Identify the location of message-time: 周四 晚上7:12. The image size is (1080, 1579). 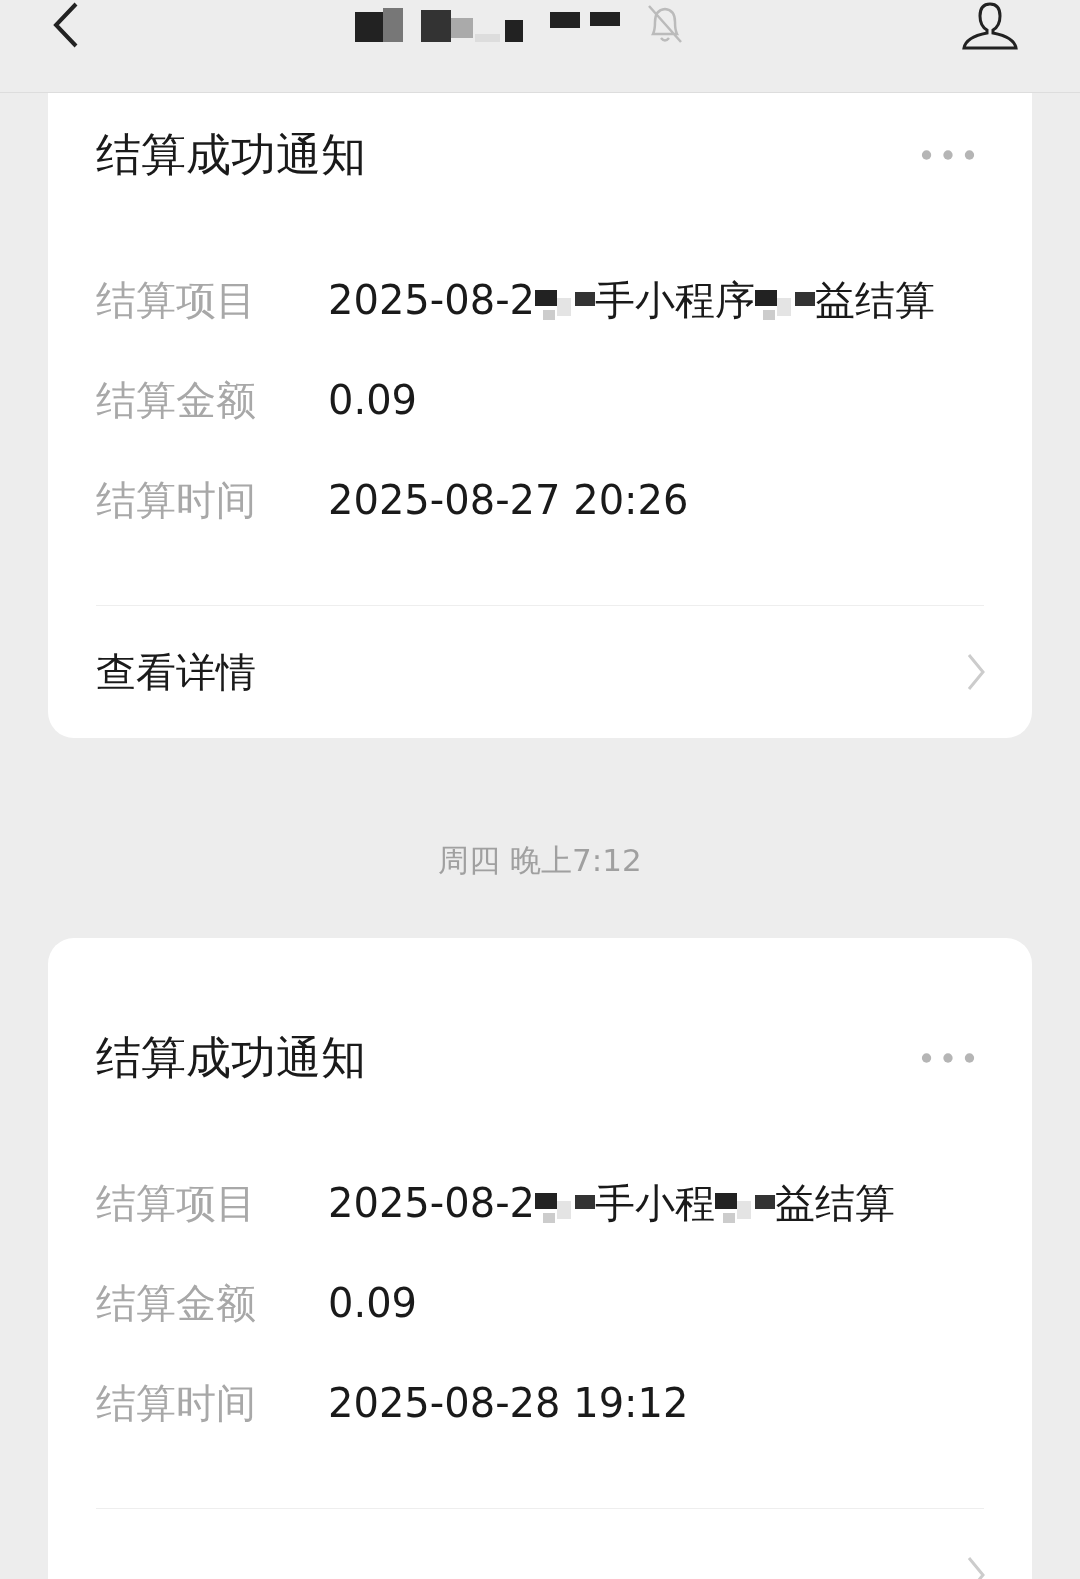
(540, 860).